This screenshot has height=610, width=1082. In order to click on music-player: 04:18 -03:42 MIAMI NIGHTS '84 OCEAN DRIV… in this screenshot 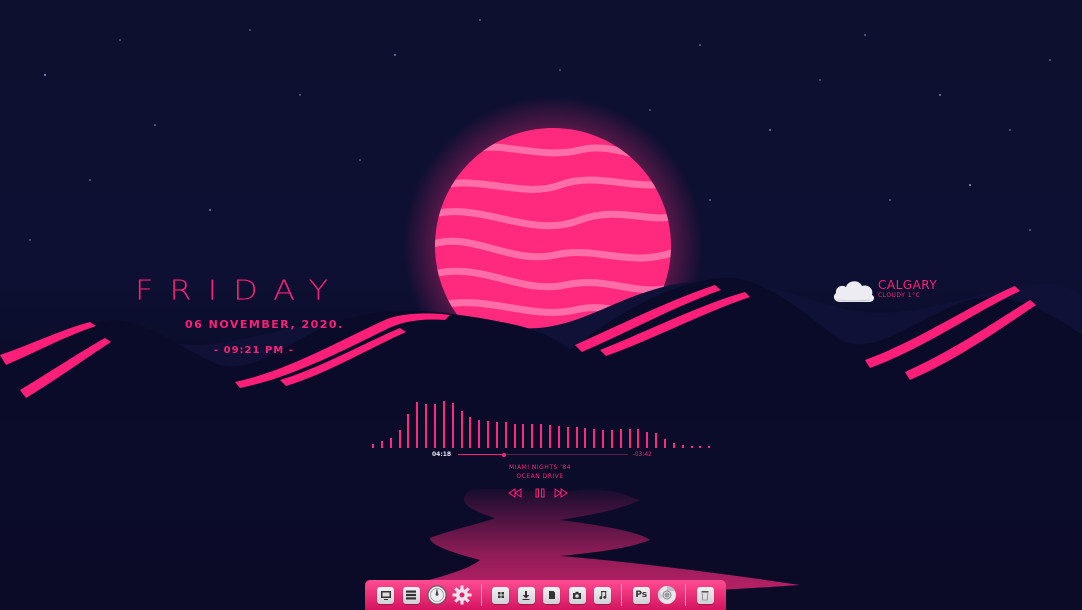, I will do `click(540, 478)`.